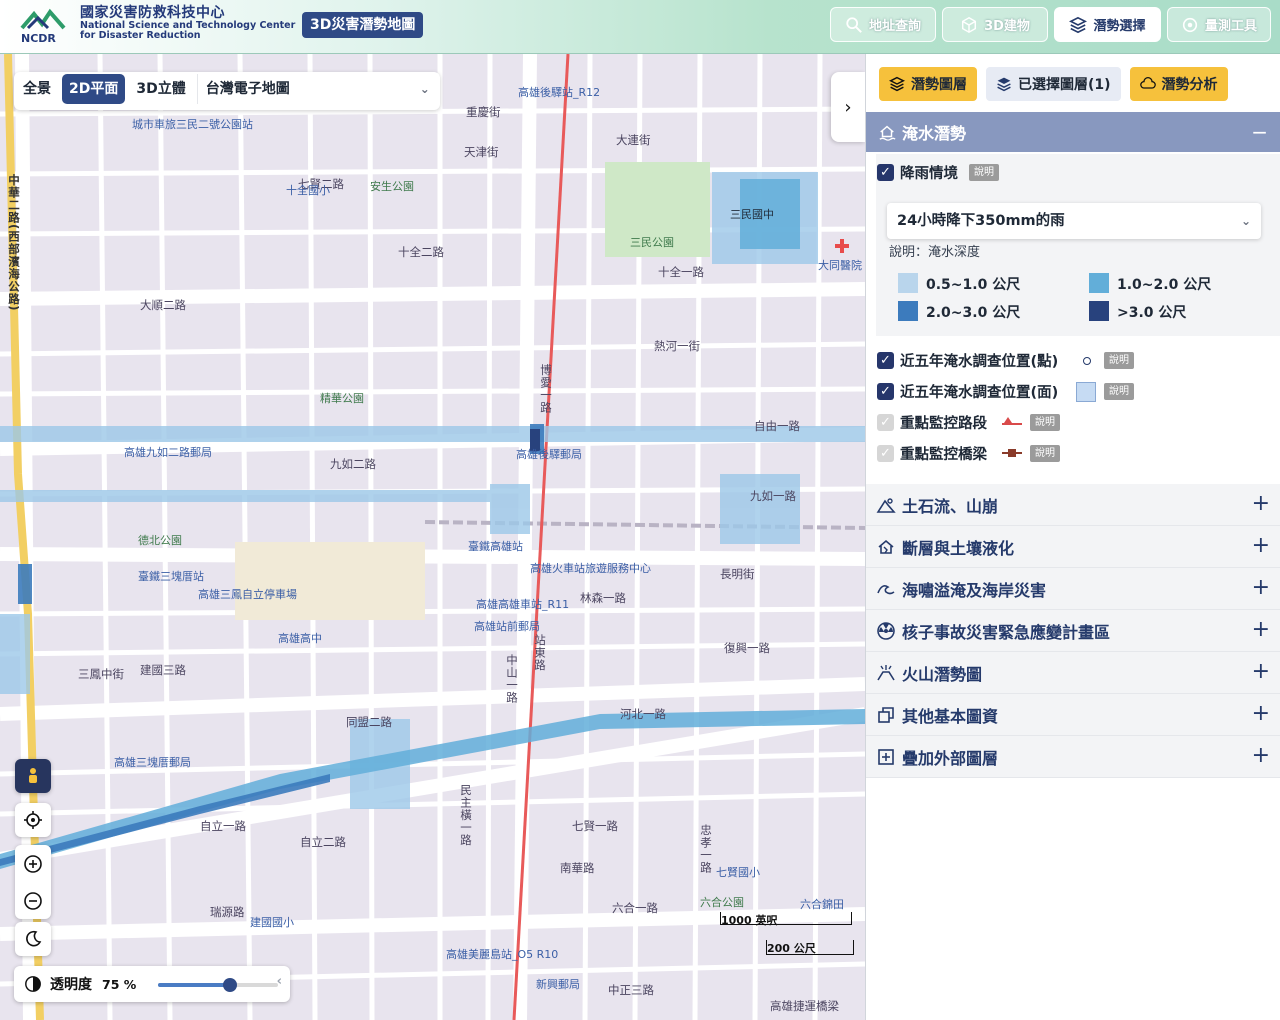 This screenshot has width=1280, height=1020. I want to click on section-basic-maps: 其他基本圖資 +, so click(1073, 715).